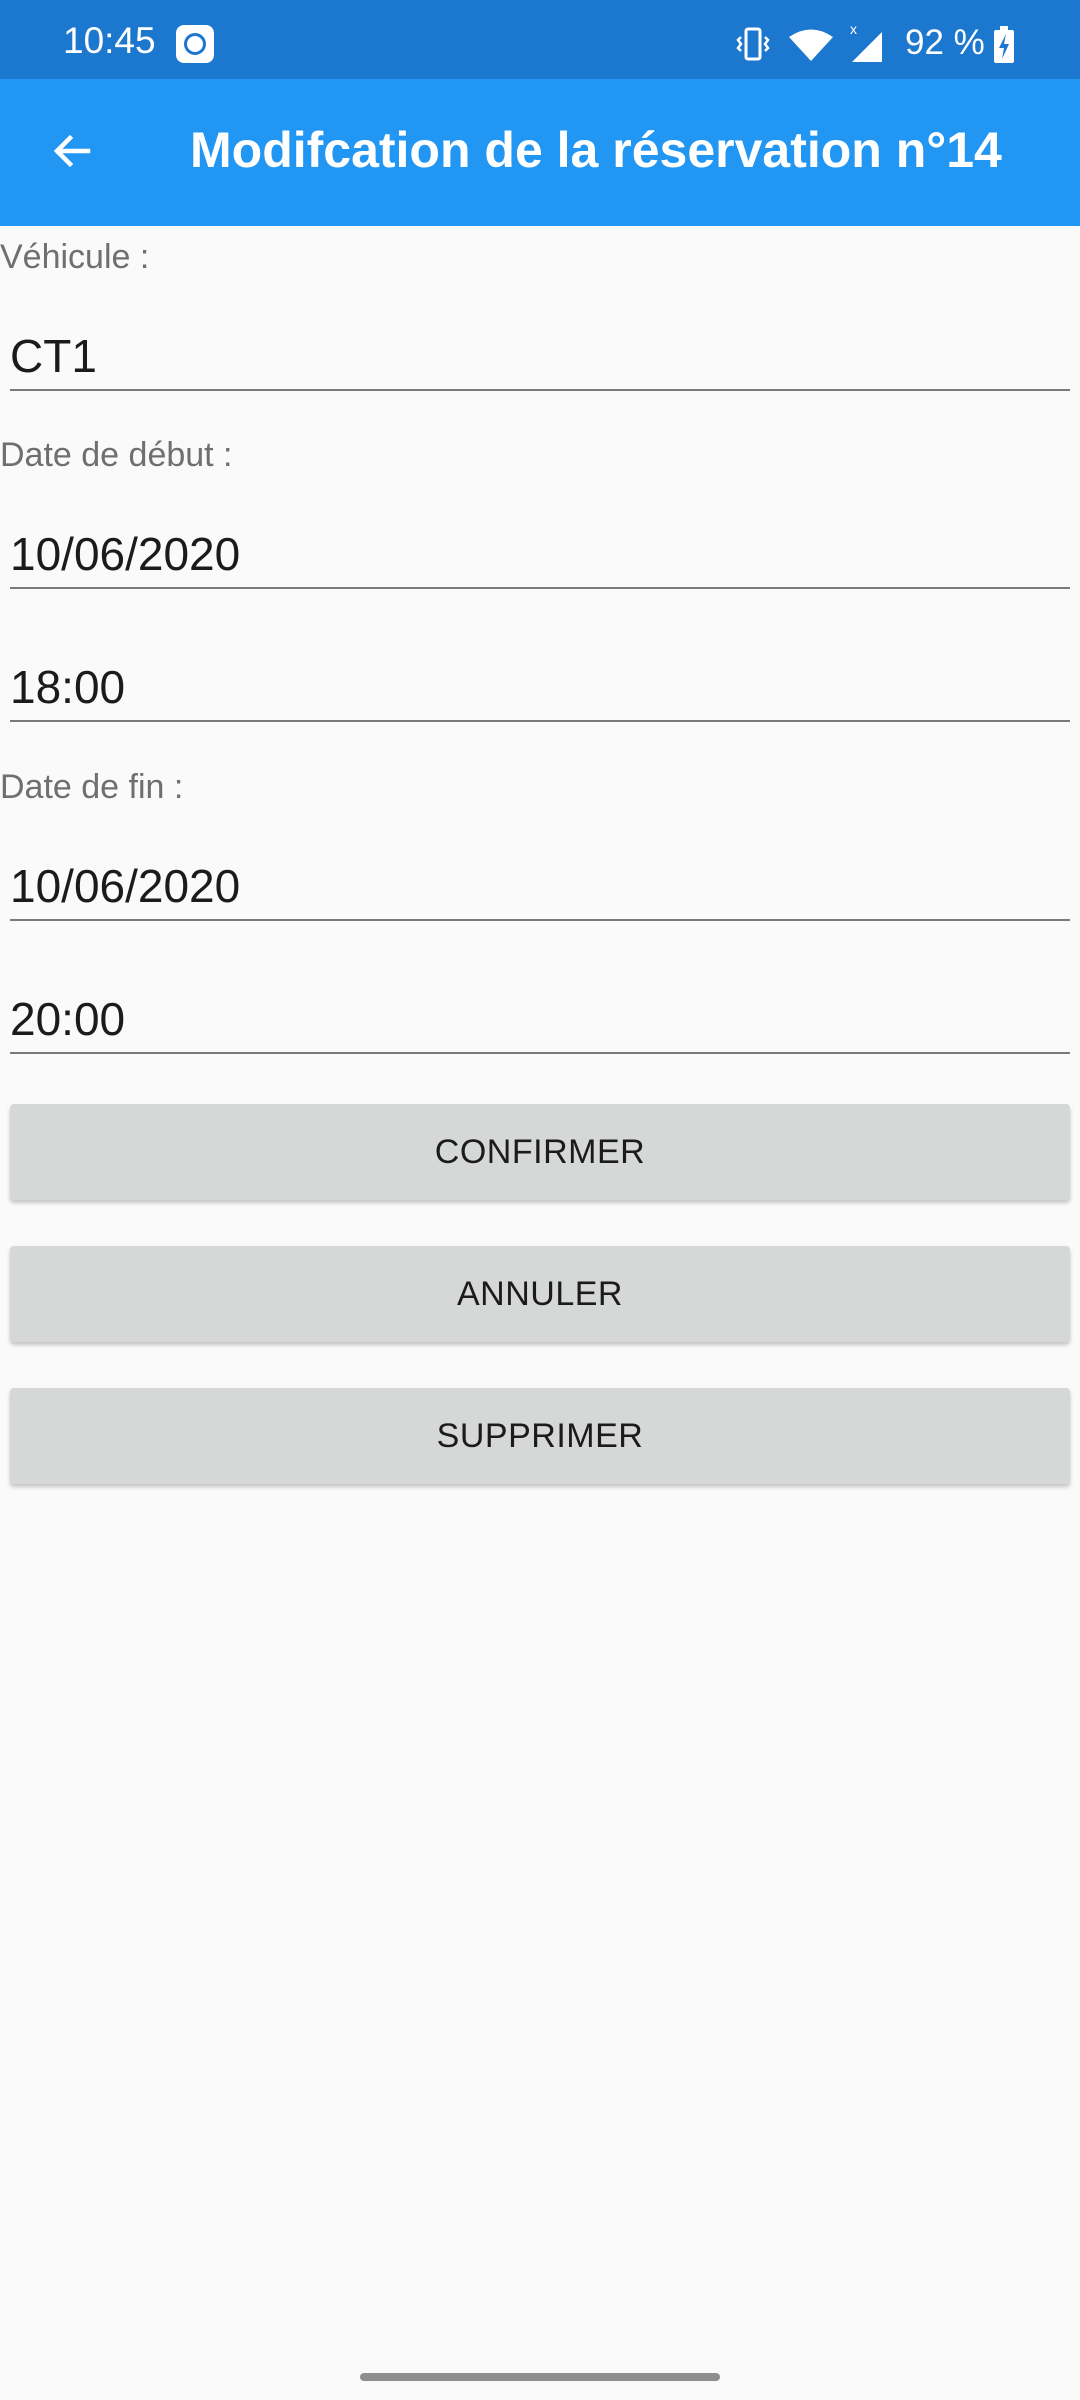 The height and width of the screenshot is (2400, 1080). What do you see at coordinates (53, 356) in the screenshot?
I see `vehicle-value: CT1` at bounding box center [53, 356].